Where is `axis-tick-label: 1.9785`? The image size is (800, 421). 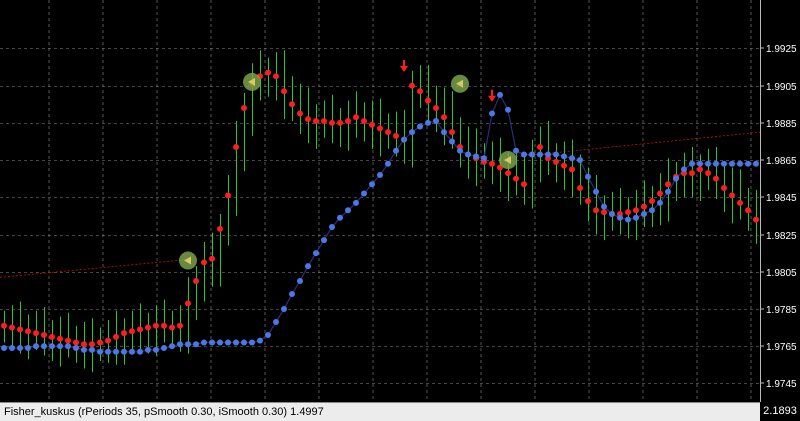 axis-tick-label: 1.9785 is located at coordinates (781, 310).